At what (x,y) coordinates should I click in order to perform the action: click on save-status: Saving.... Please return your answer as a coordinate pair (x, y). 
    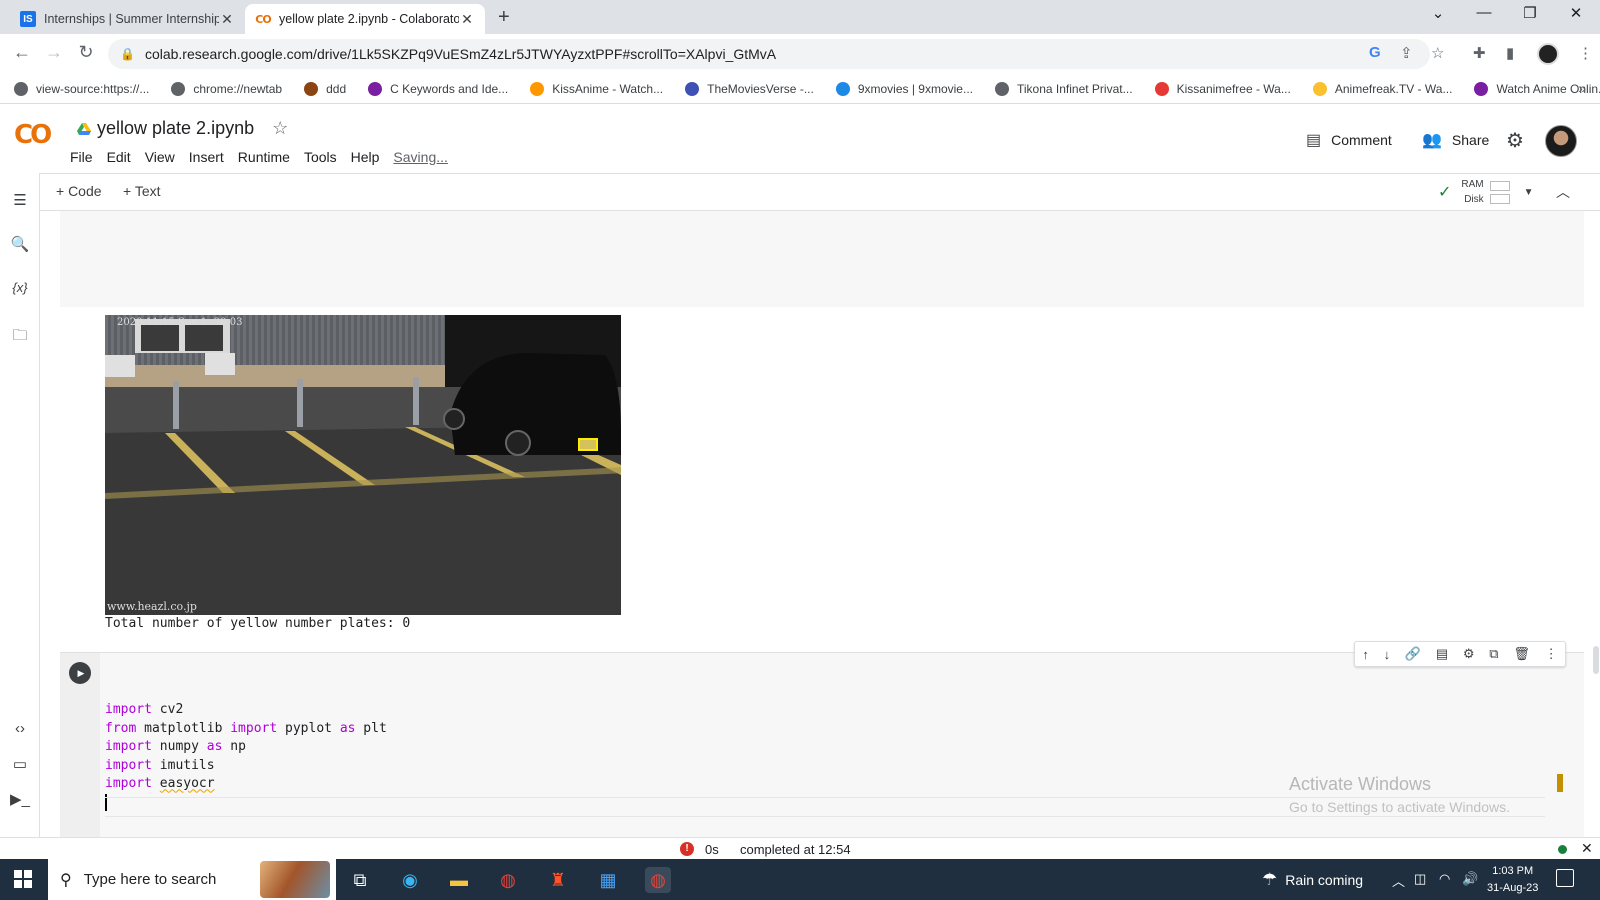
    Looking at the image, I should click on (420, 157).